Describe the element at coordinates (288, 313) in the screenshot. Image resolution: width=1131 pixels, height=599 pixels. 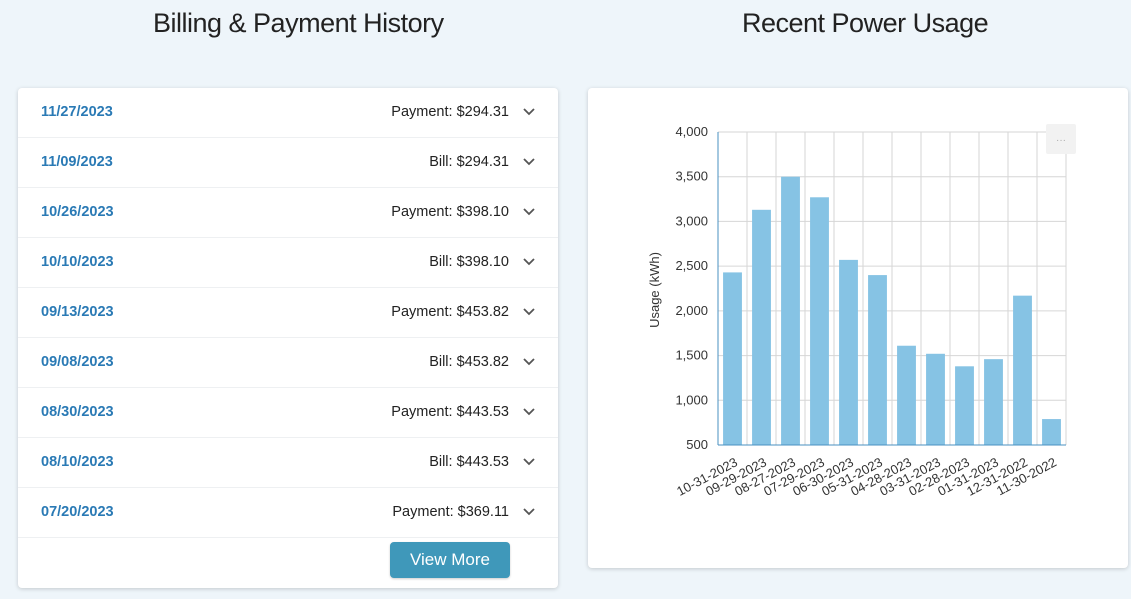
I see `billing-row: 09/13/2023 Payment: $453.82` at that location.